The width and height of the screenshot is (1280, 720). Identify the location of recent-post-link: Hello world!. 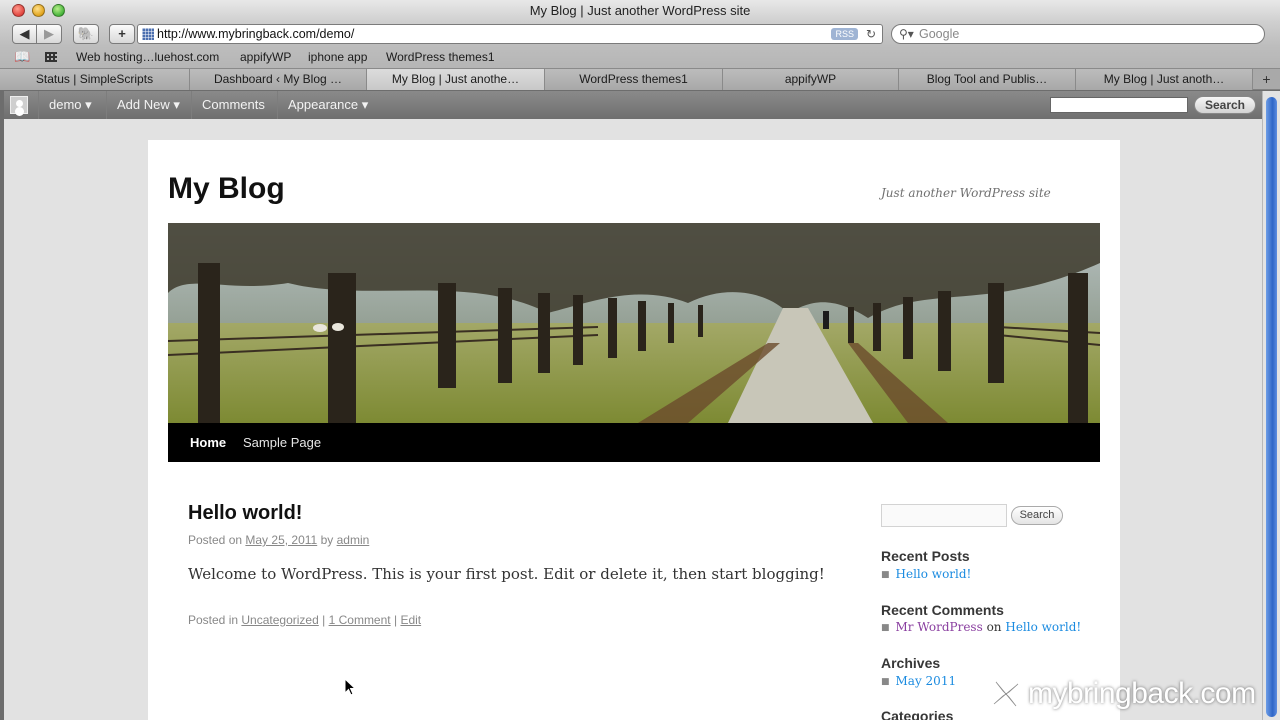
(934, 574).